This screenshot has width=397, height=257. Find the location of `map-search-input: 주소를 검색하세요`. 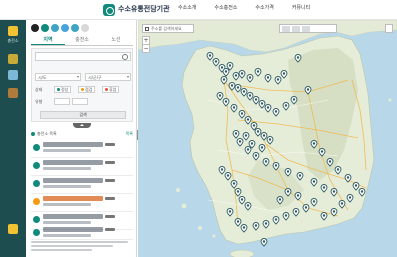

map-search-input: 주소를 검색하세요 is located at coordinates (168, 28).